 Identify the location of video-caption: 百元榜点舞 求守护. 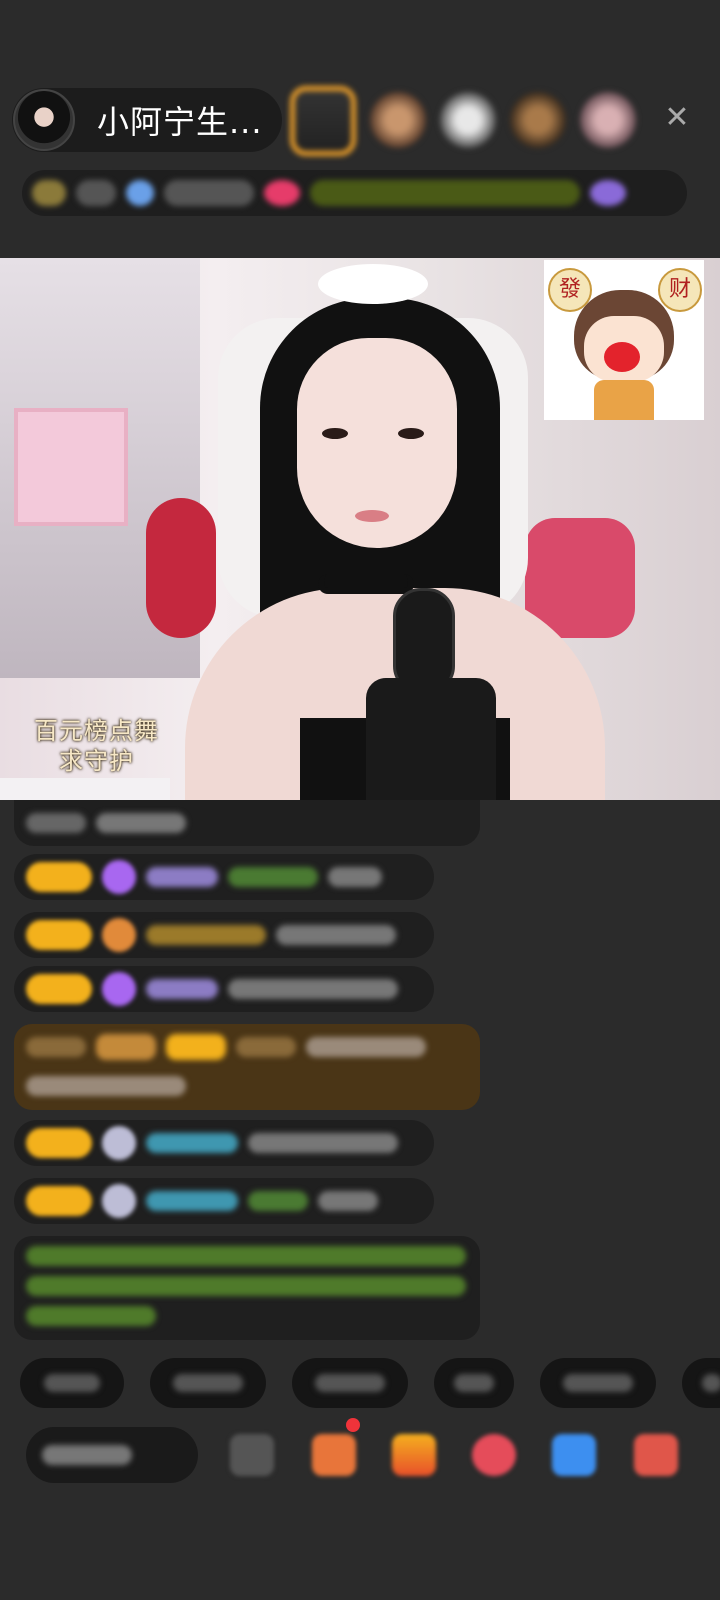
(96, 746).